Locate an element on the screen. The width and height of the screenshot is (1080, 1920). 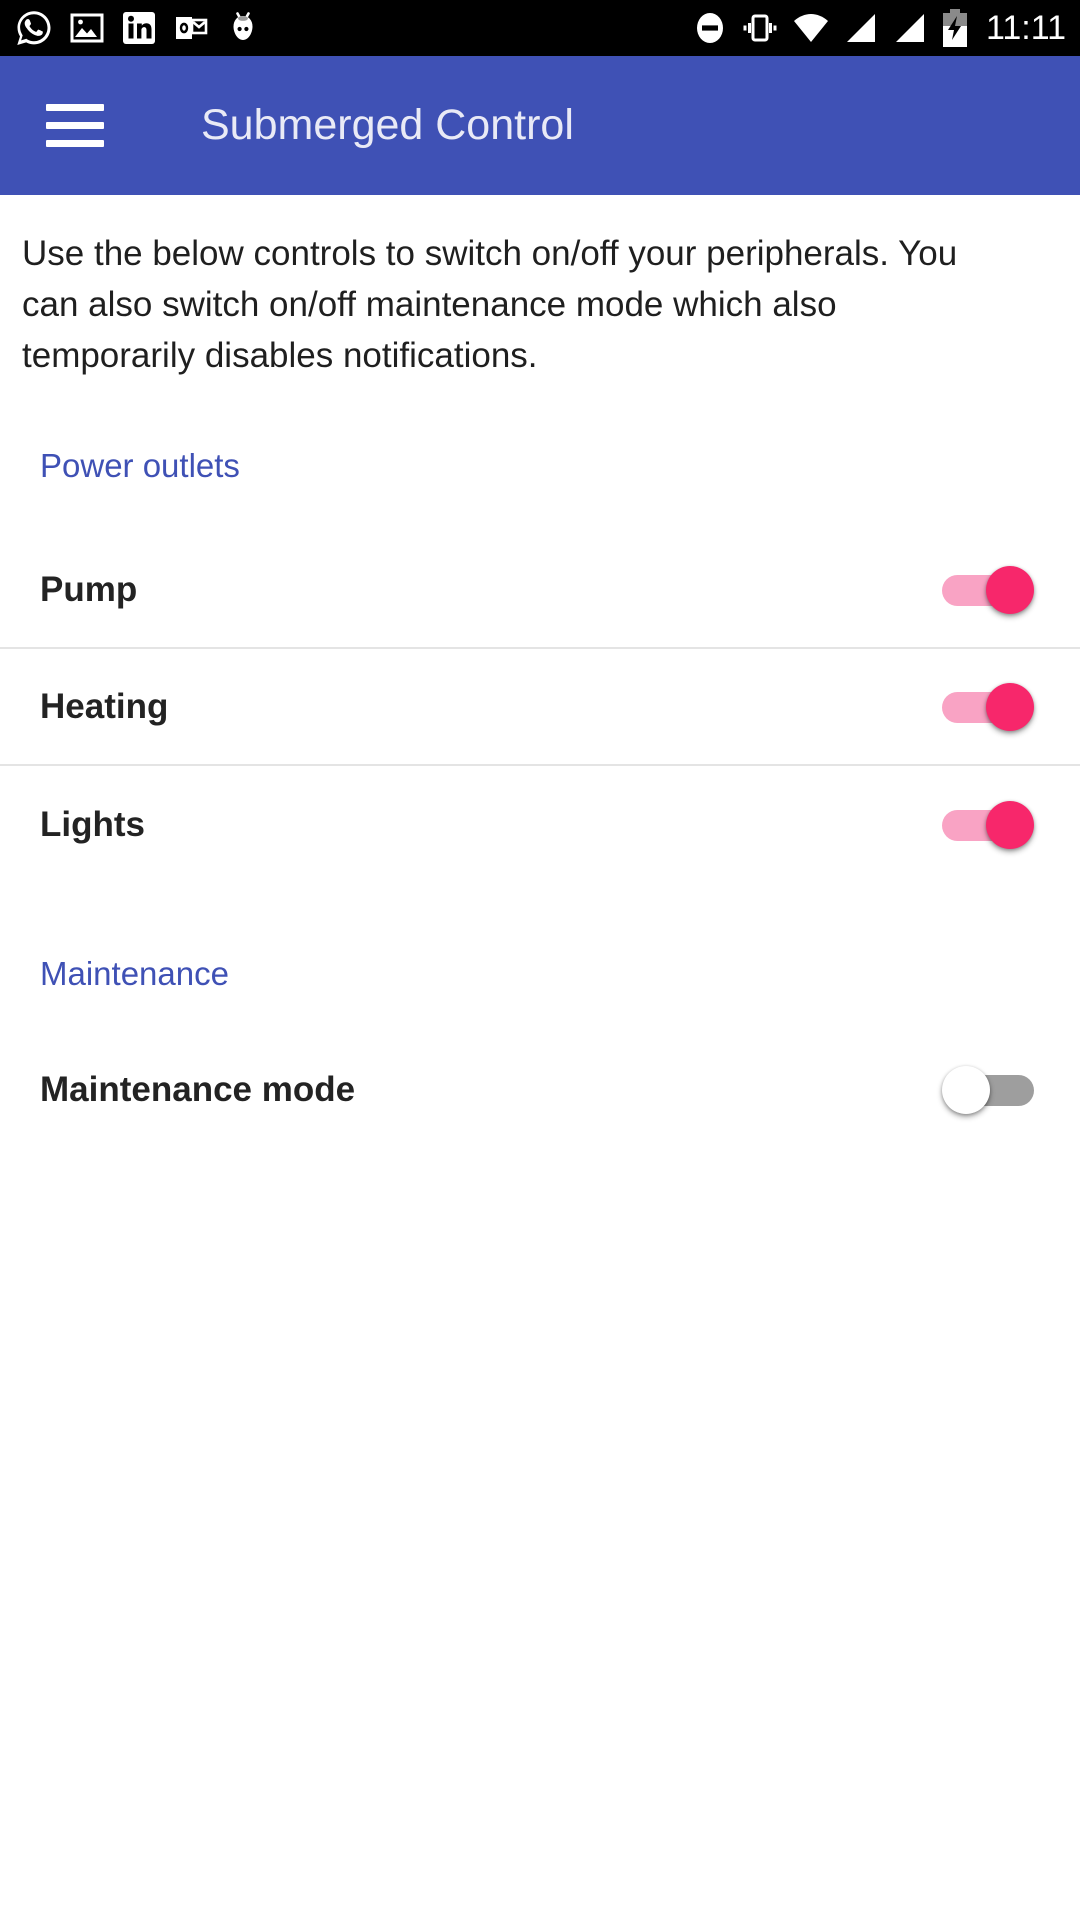
wifi-icon is located at coordinates (810, 28).